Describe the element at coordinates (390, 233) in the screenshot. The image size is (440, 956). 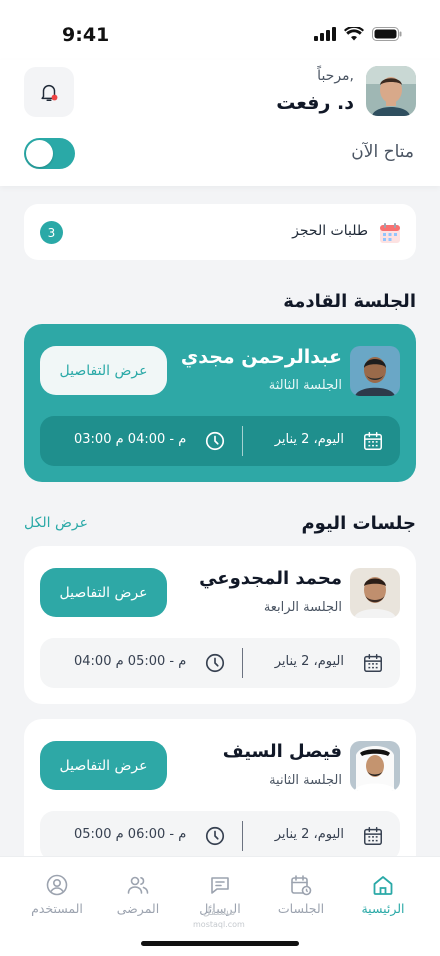
I see `calendar-color-icon` at that location.